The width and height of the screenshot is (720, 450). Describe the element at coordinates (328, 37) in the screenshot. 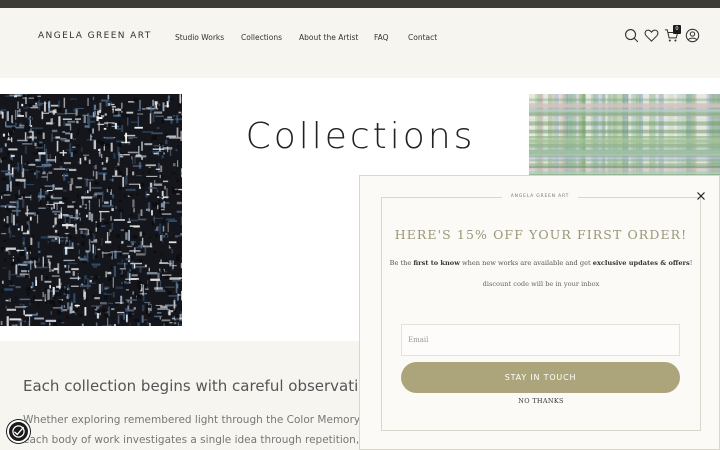

I see `nav-about-the-artist: About the Artist` at that location.